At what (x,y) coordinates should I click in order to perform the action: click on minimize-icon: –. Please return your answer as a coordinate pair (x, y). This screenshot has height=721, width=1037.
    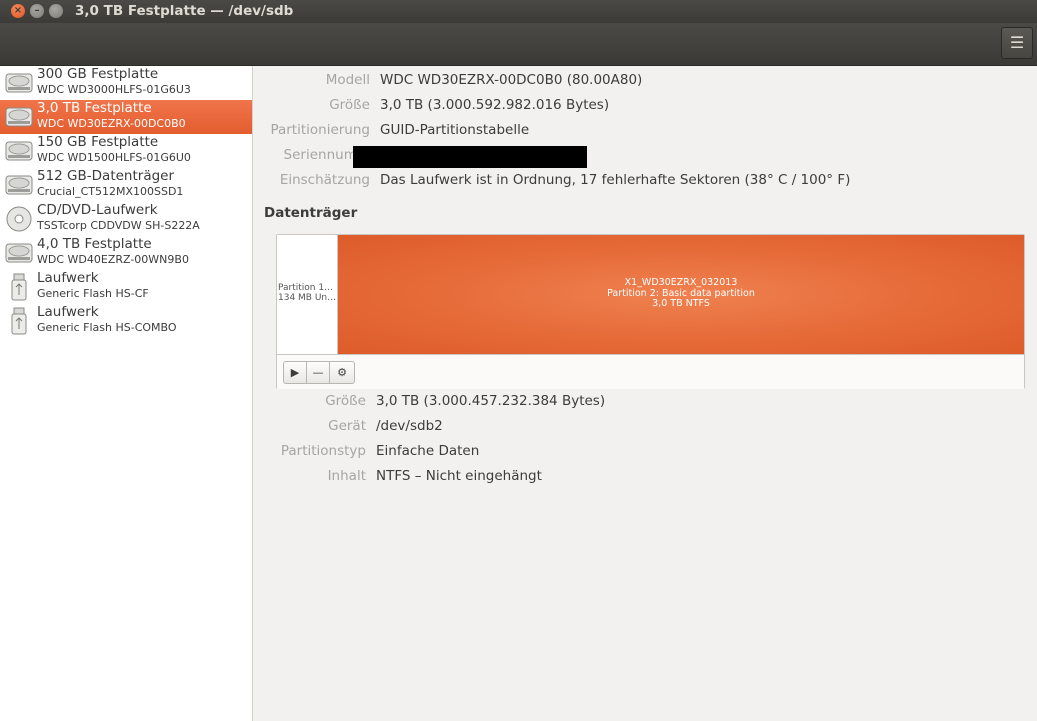
    Looking at the image, I should click on (37, 10).